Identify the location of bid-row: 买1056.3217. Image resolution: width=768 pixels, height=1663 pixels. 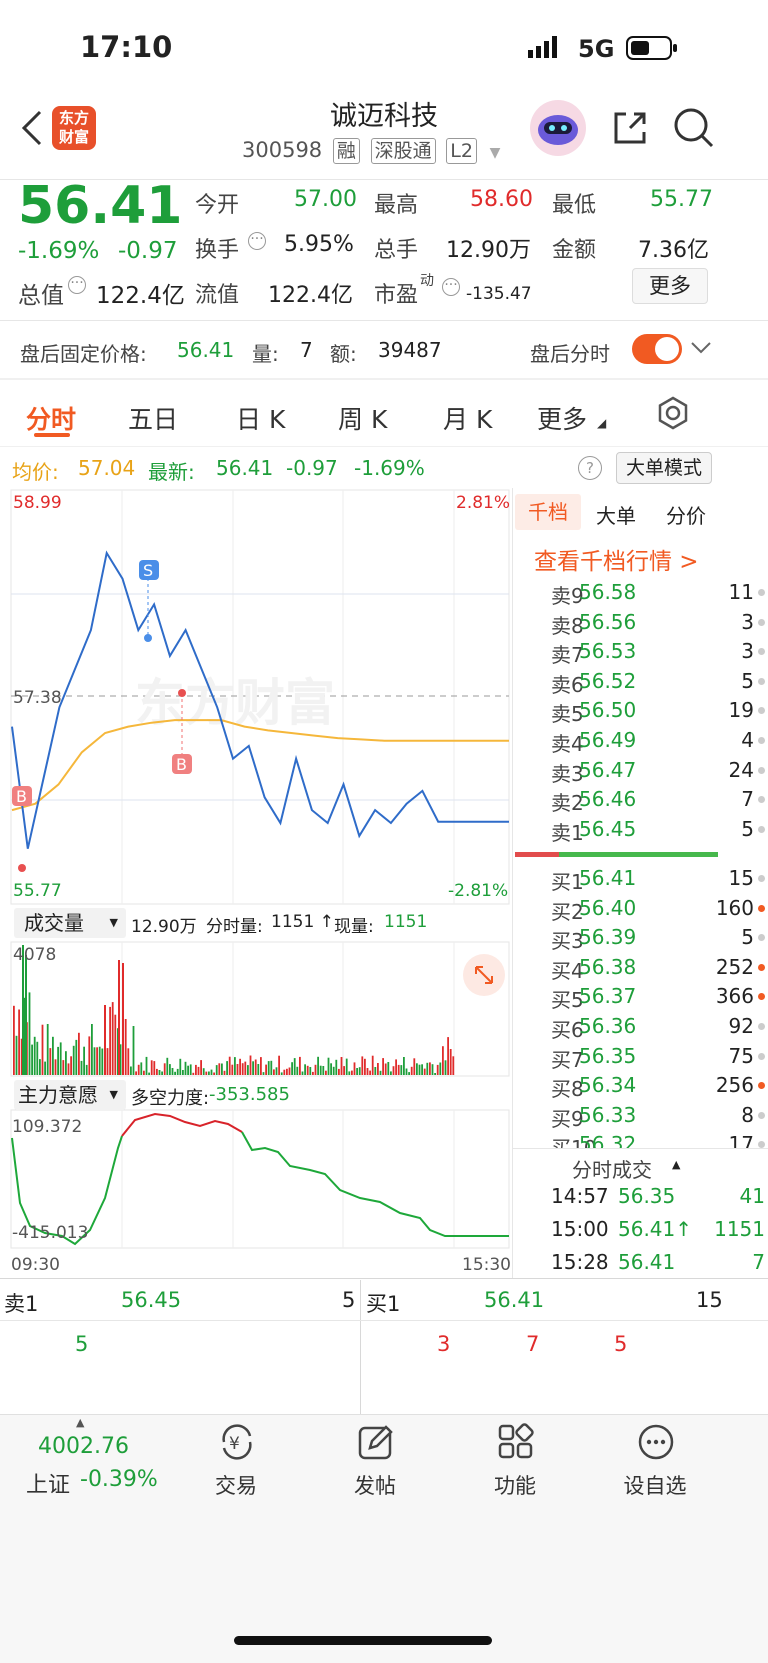
(658, 1139).